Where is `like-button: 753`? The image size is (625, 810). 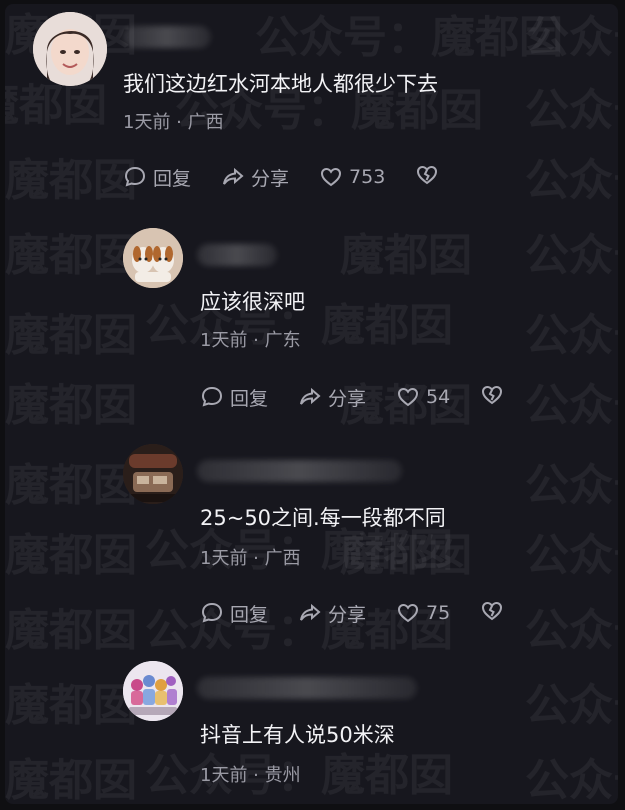
like-button: 753 is located at coordinates (352, 177).